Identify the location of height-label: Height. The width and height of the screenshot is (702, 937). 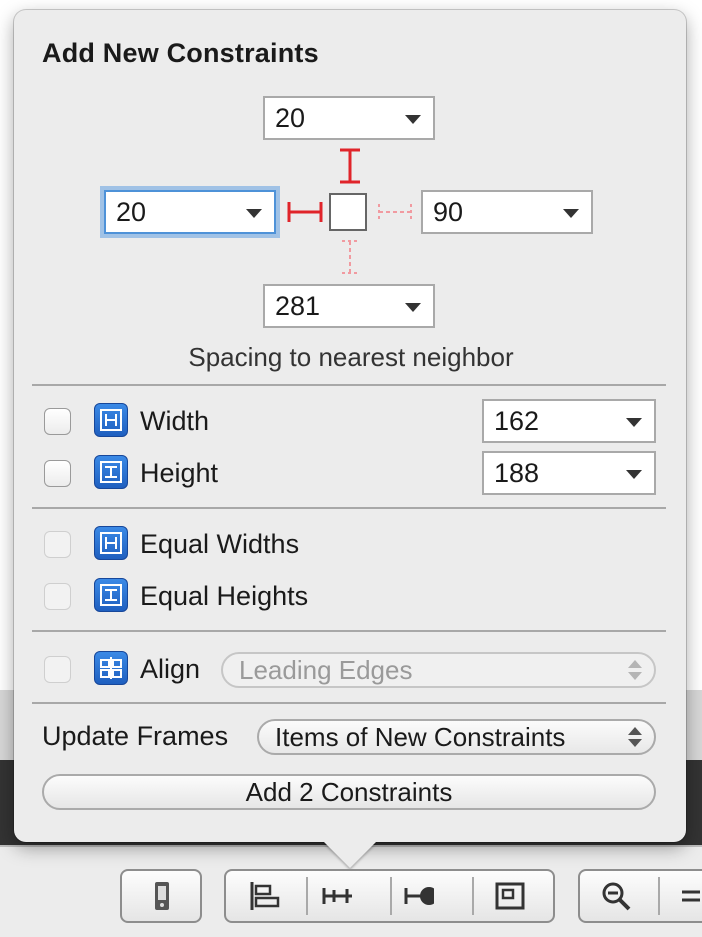
(179, 473).